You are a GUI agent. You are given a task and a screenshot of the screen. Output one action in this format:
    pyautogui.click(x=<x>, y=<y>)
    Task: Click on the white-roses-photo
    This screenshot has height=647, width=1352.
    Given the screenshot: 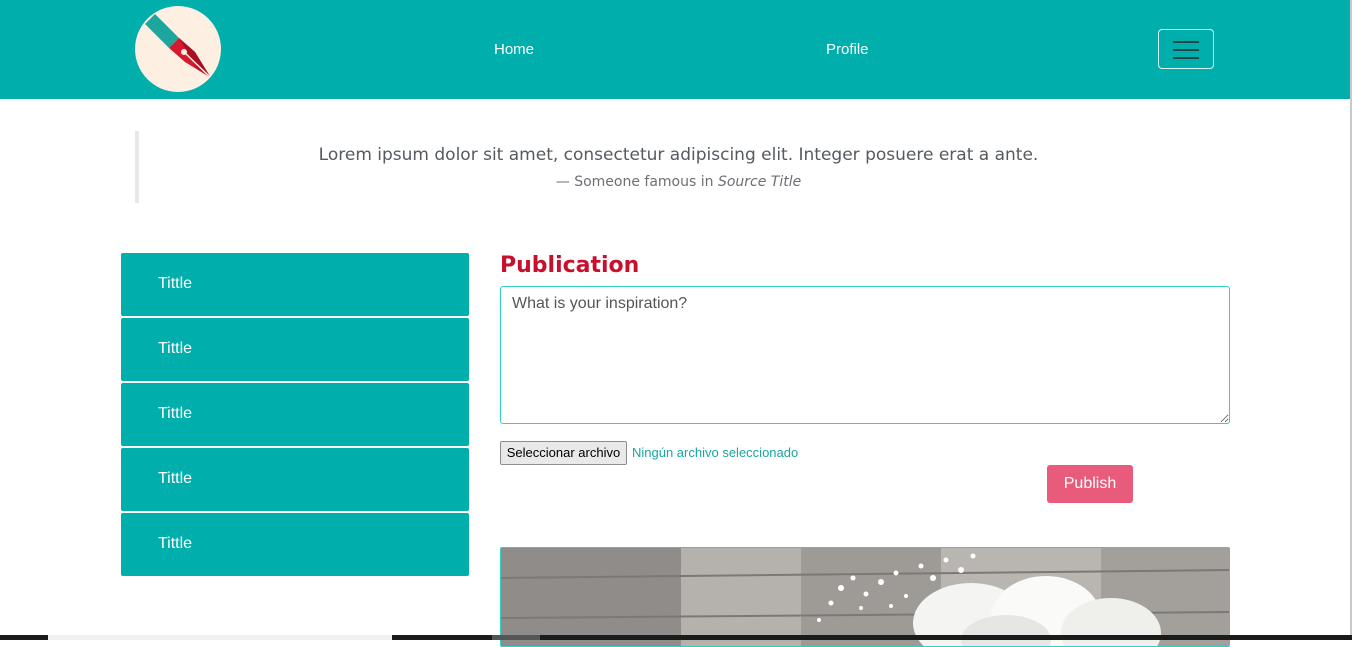 What is the action you would take?
    pyautogui.click(x=865, y=597)
    